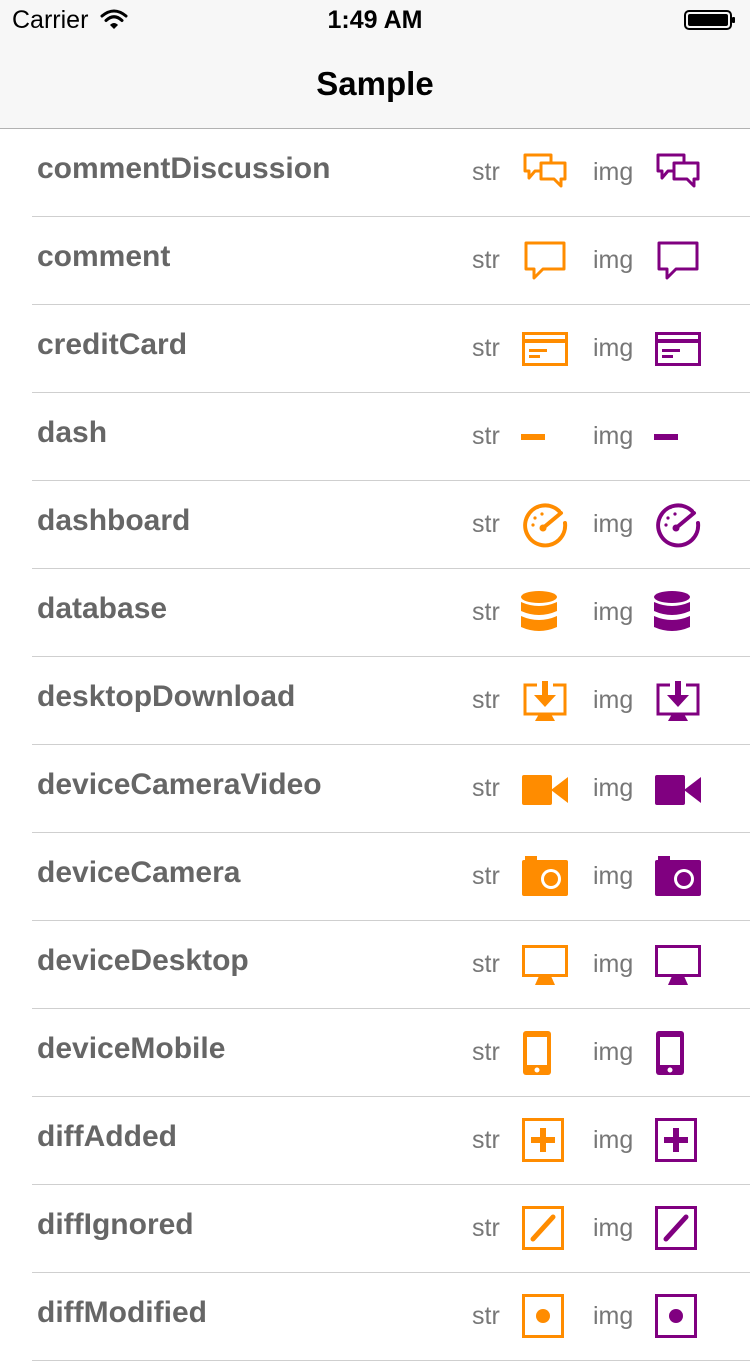  I want to click on list-item: creditCard str img, so click(375, 349).